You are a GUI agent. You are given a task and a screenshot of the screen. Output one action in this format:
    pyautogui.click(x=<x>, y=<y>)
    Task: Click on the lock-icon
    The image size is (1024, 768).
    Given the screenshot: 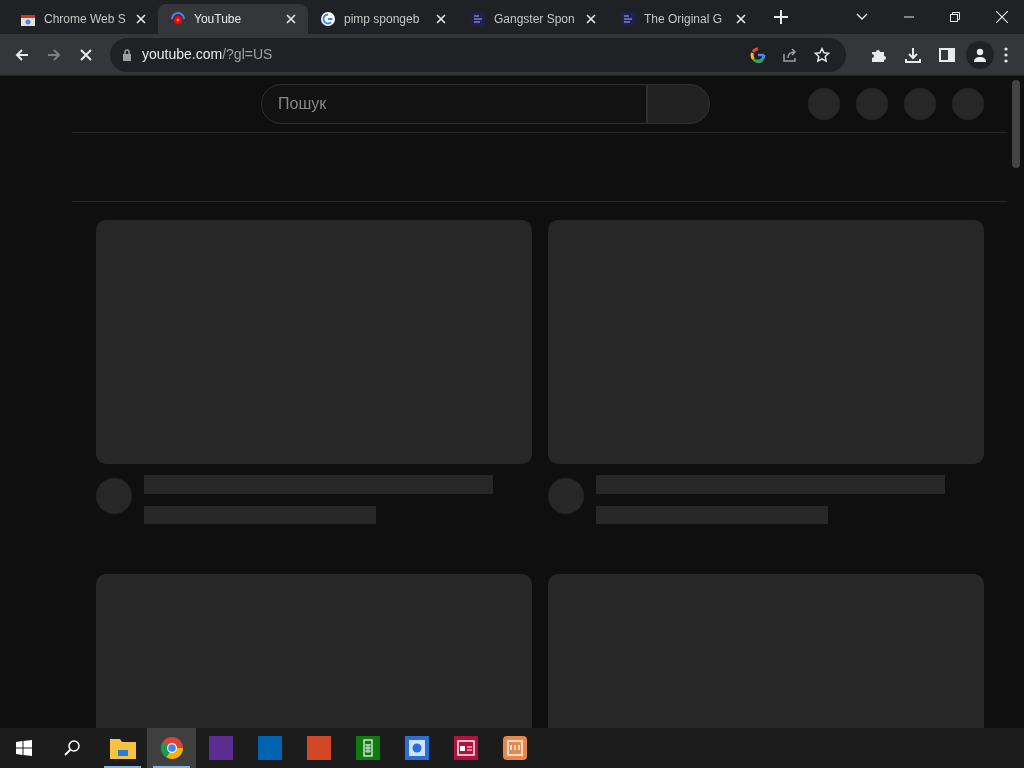 What is the action you would take?
    pyautogui.click(x=127, y=54)
    